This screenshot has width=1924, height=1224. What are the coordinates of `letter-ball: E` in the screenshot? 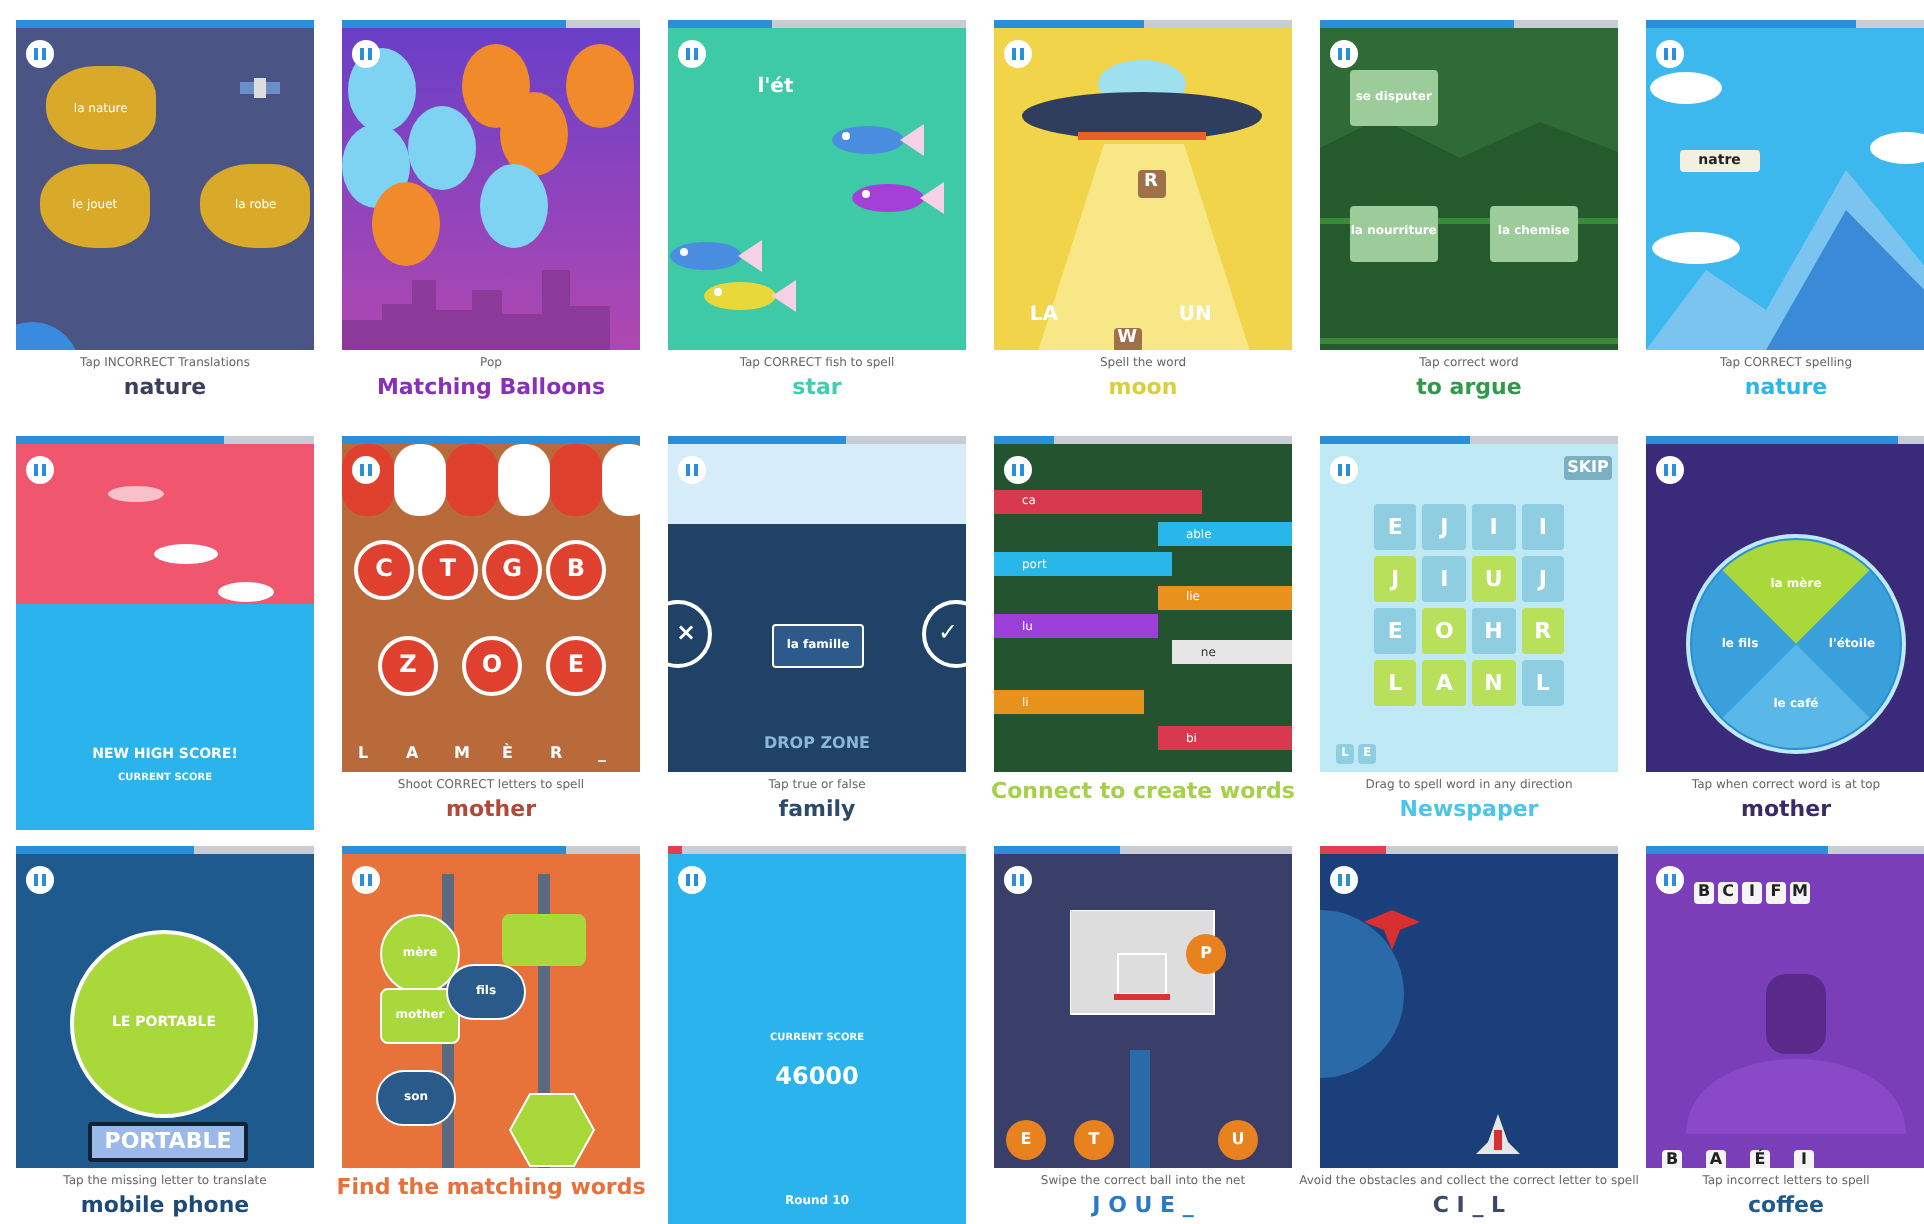 It's located at (1026, 1140).